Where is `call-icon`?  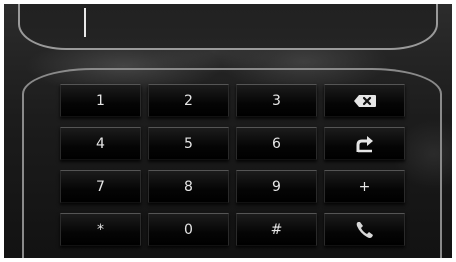 call-icon is located at coordinates (365, 230).